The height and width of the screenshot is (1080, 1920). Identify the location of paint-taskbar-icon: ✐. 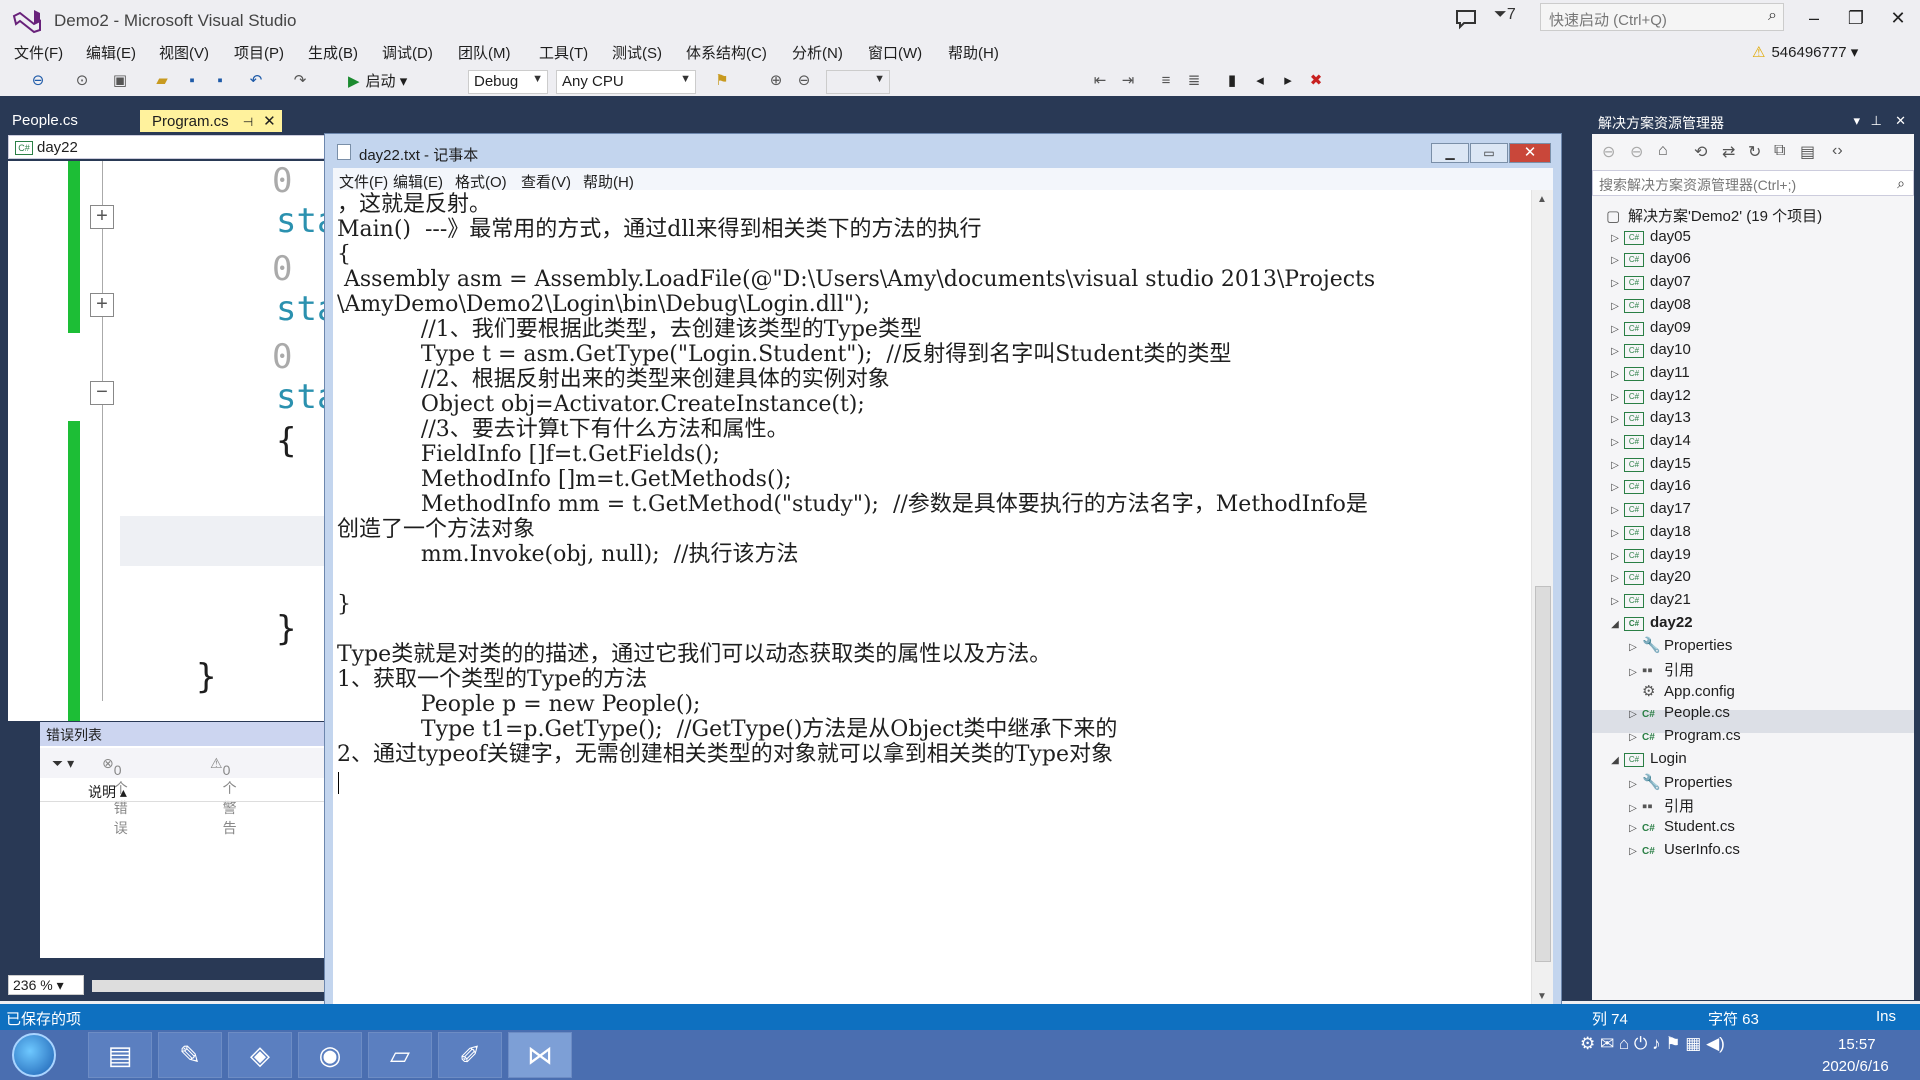
(470, 1055).